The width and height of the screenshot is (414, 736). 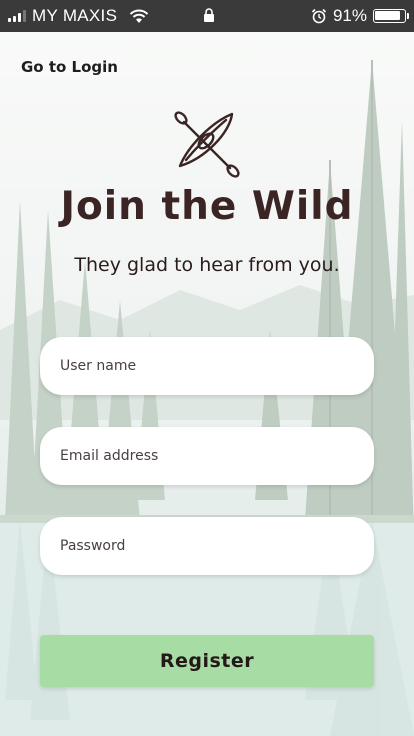 I want to click on lock-icon, so click(x=209, y=15).